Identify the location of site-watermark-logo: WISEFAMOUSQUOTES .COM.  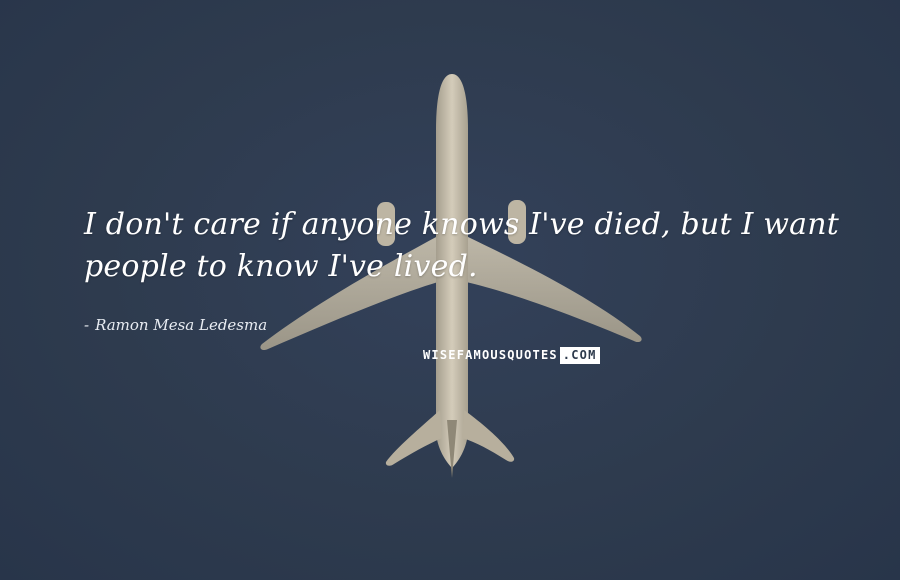
(510, 355).